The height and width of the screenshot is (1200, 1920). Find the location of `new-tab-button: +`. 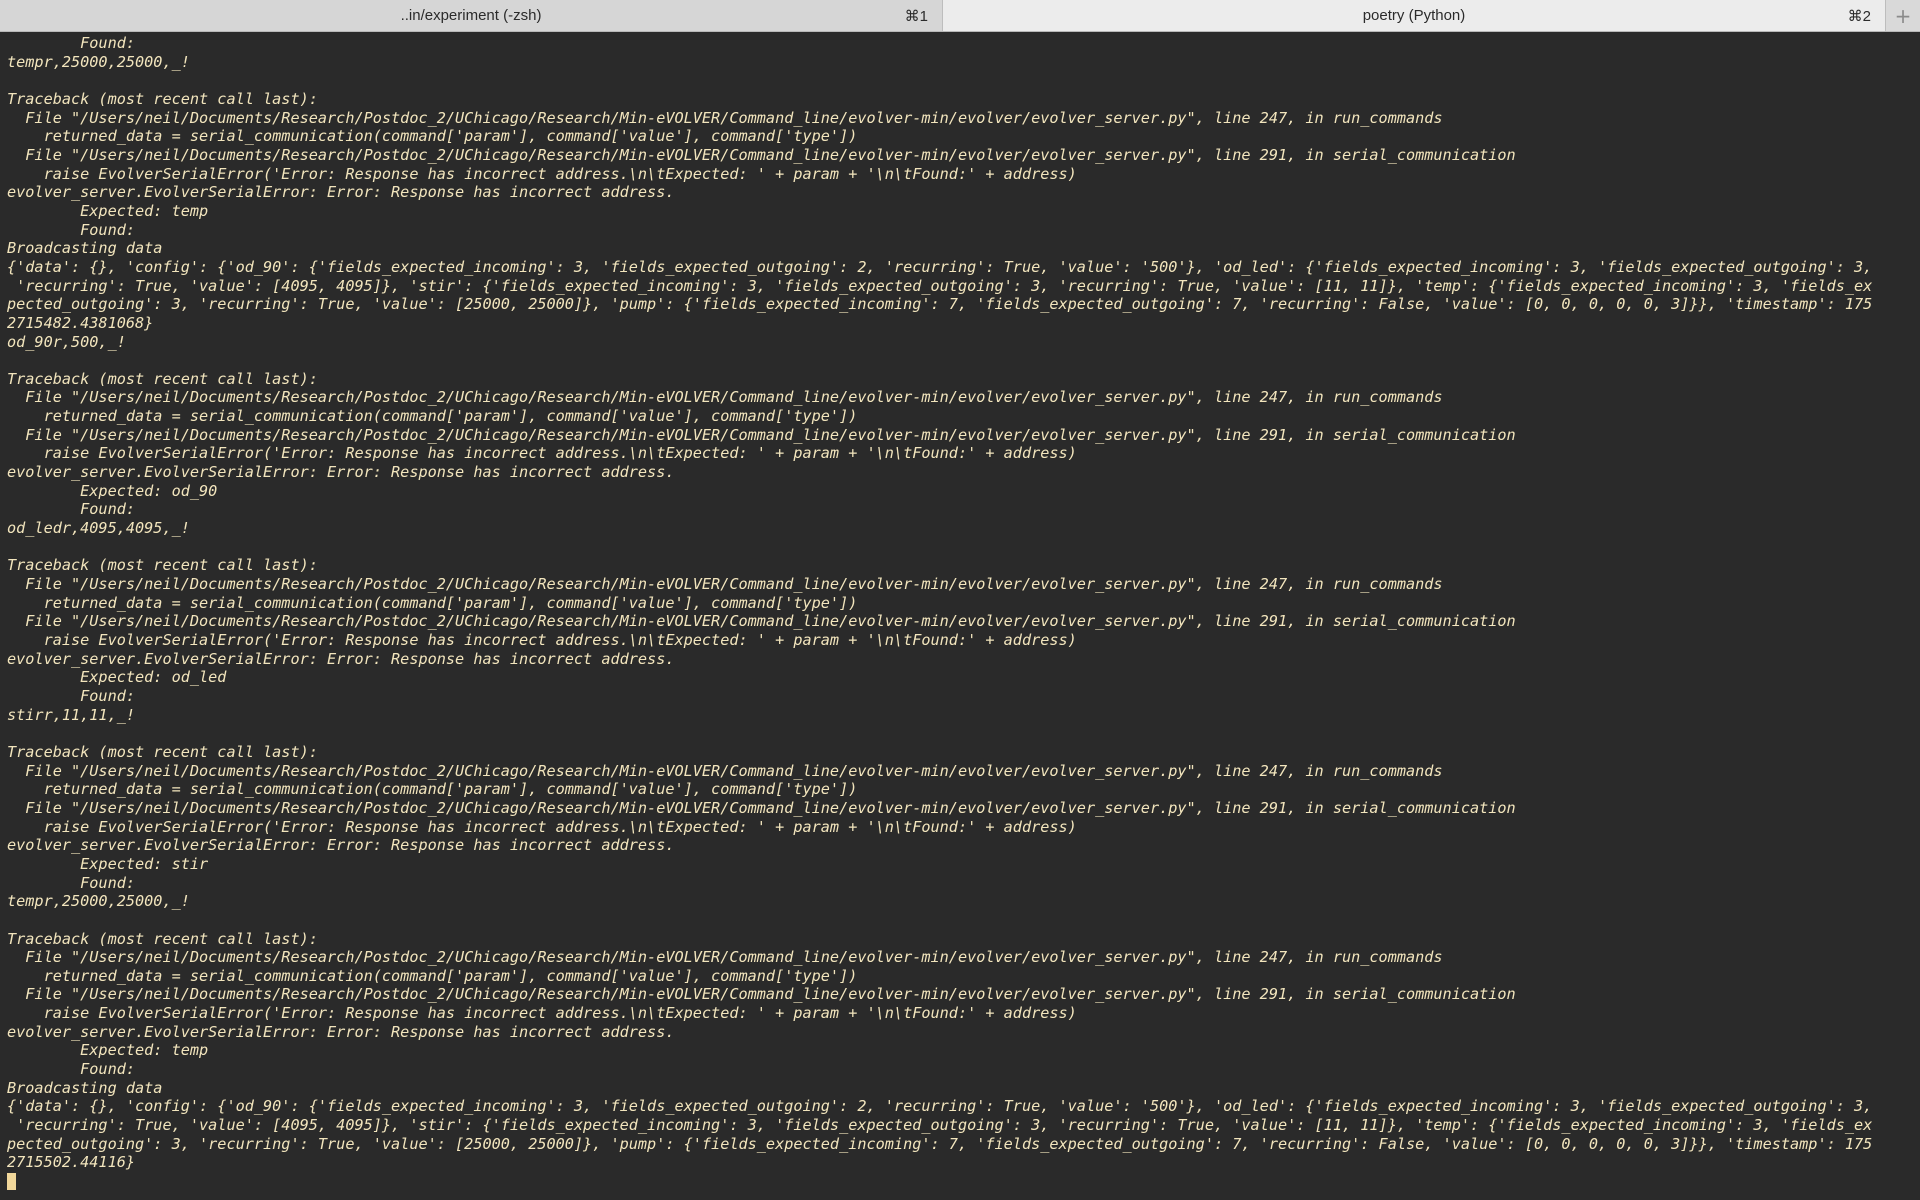

new-tab-button: + is located at coordinates (1903, 15).